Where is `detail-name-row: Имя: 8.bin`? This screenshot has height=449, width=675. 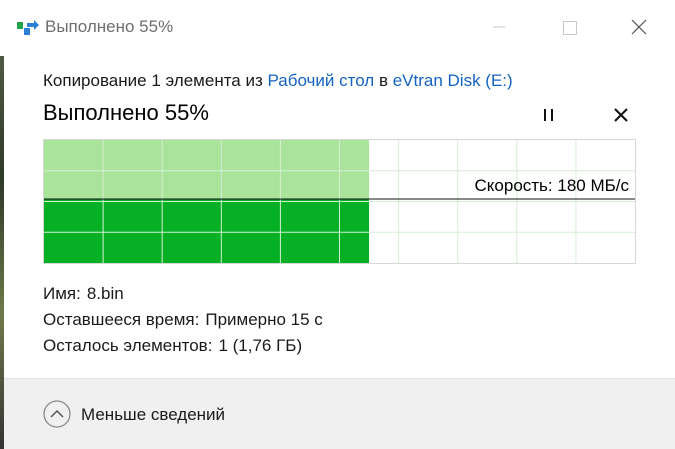 detail-name-row: Имя: 8.bin is located at coordinates (183, 294).